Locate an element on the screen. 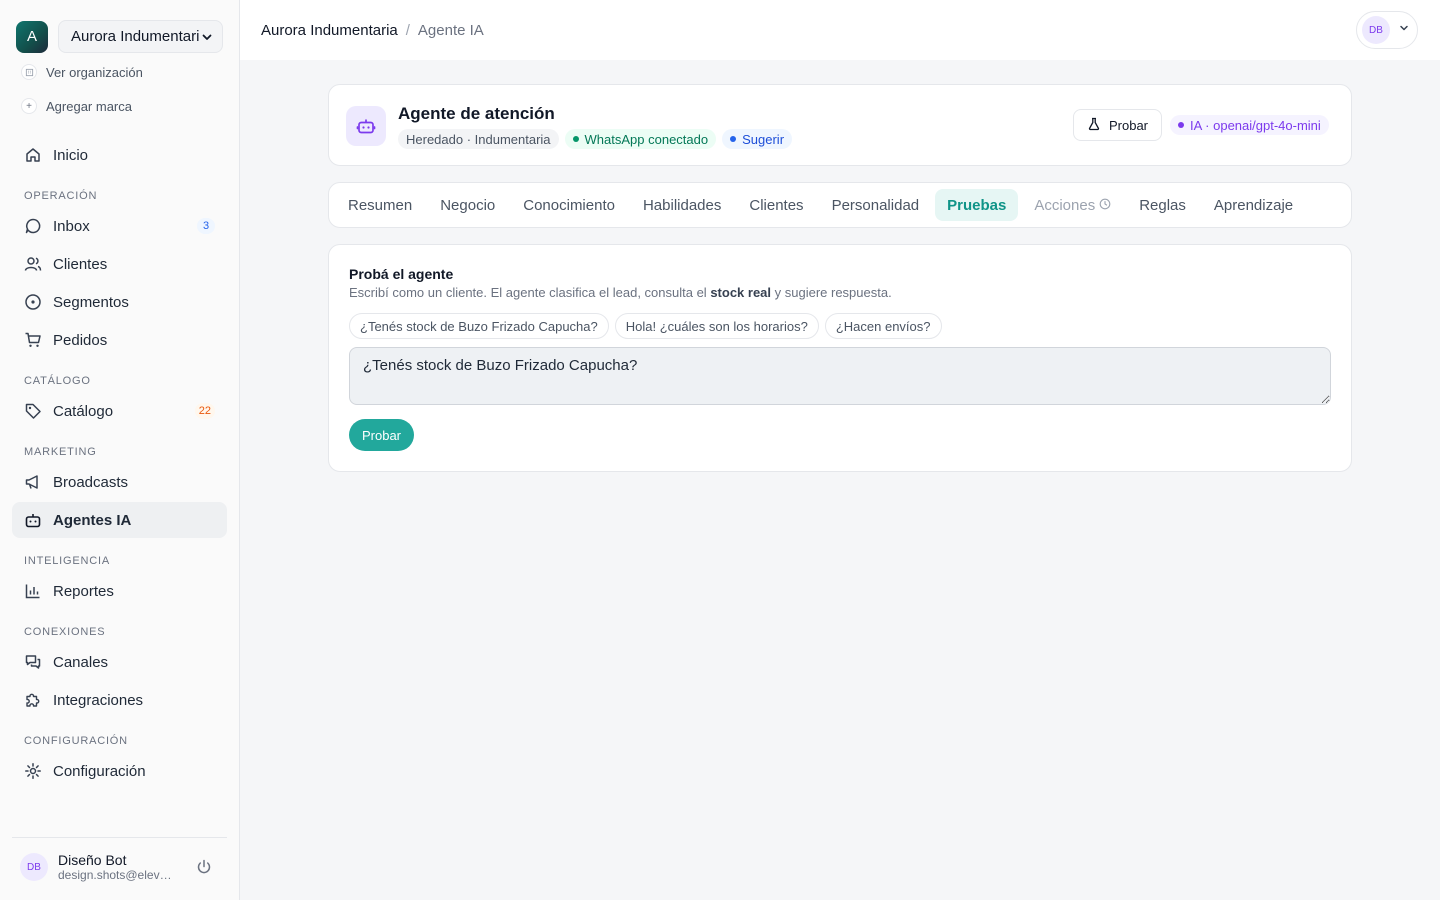 This screenshot has height=900, width=1440. test-agent-label: Probar is located at coordinates (1128, 125).